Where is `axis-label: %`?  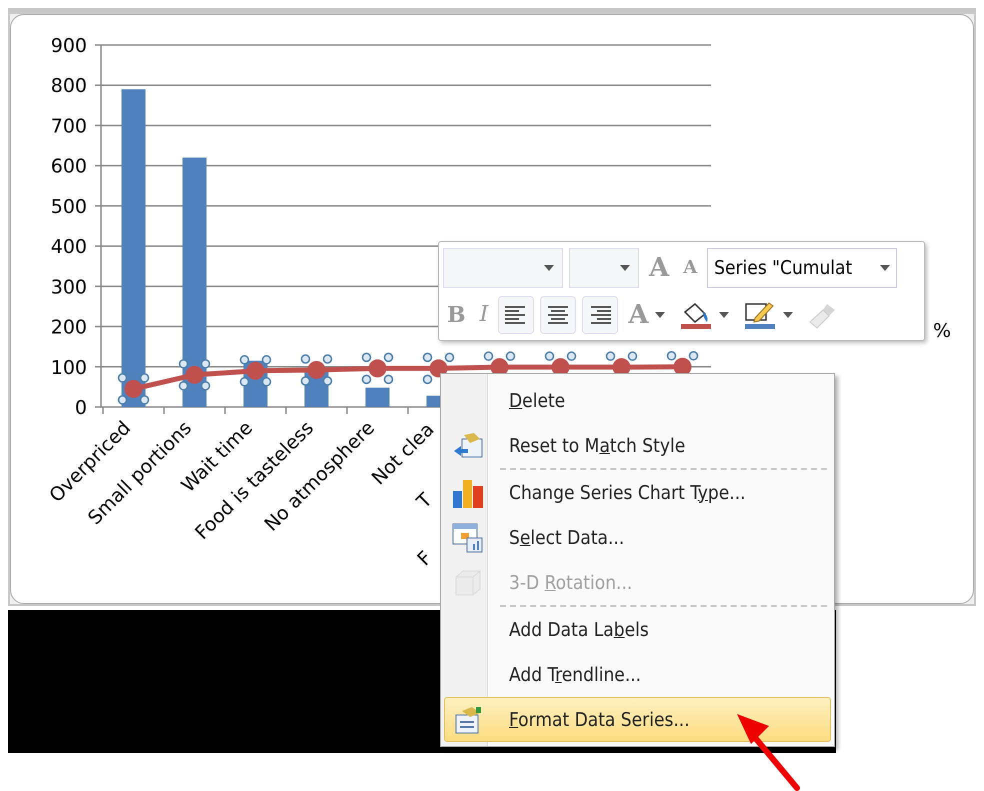
axis-label: % is located at coordinates (942, 331).